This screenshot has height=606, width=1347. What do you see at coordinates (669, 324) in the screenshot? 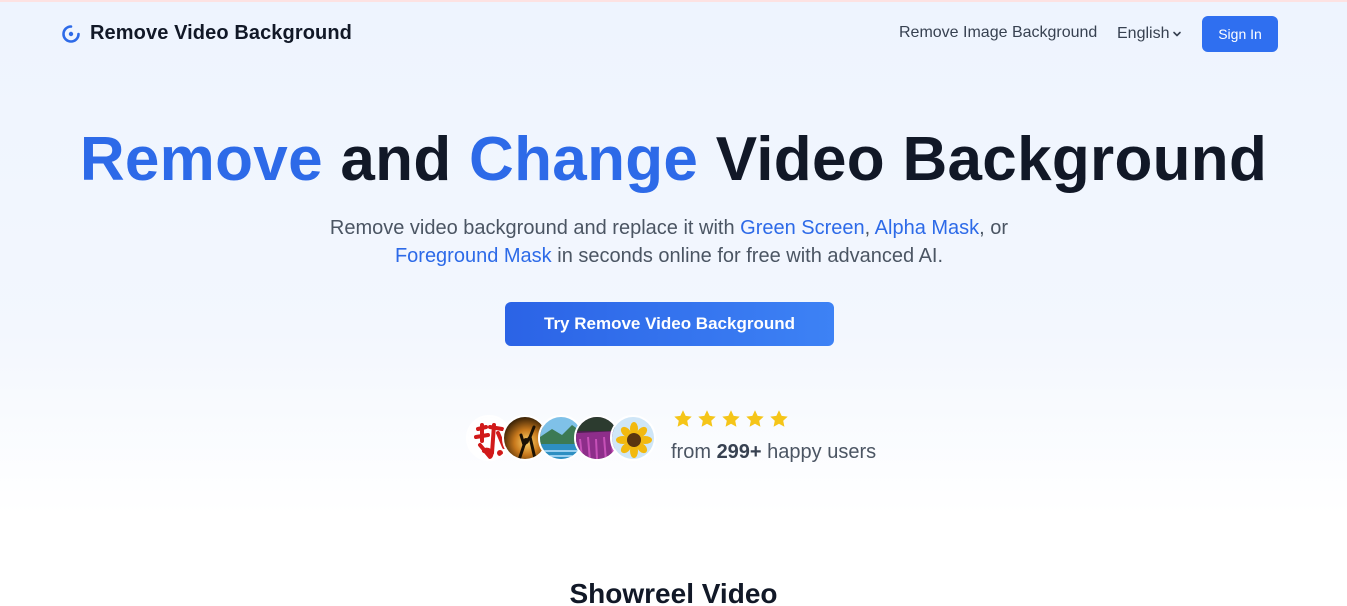
I see `try-remove-video-background-button: Try Remove Video Background` at bounding box center [669, 324].